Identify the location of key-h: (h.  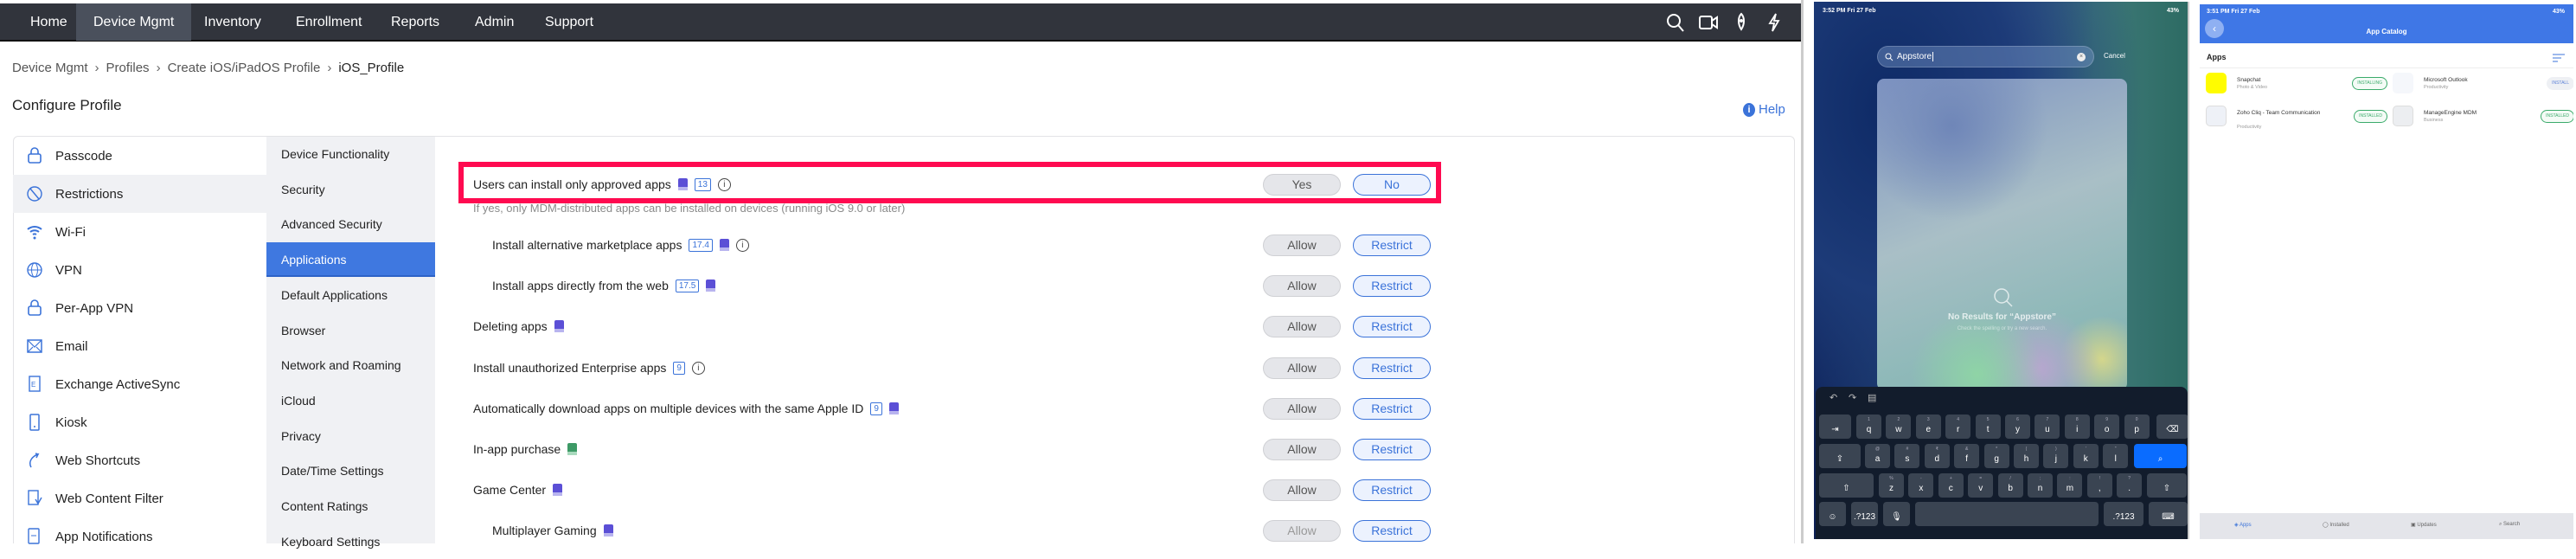
(2026, 456).